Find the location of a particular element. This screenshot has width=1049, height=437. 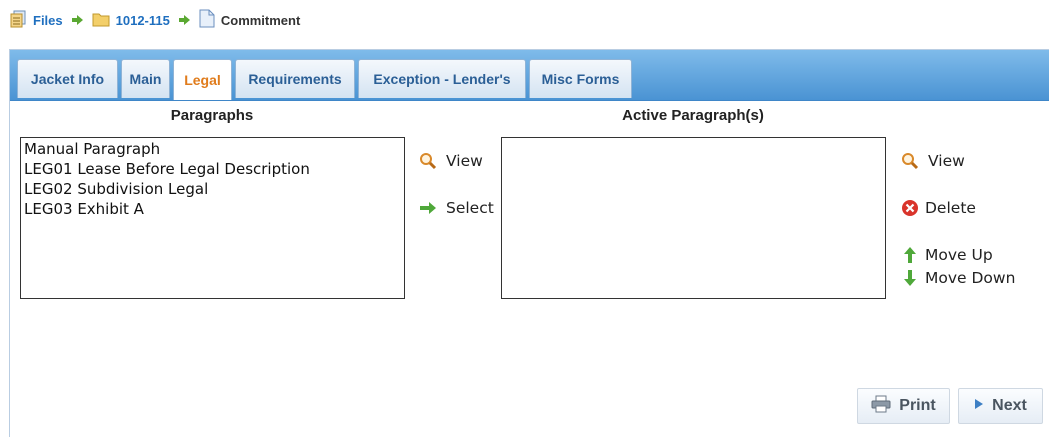

print-label: Print is located at coordinates (917, 405).